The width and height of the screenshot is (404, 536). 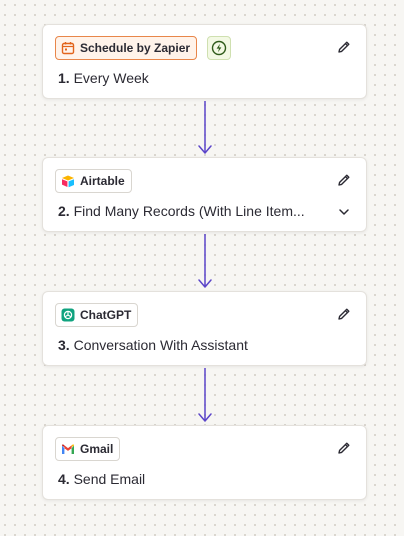 I want to click on gmail-icon, so click(x=68, y=449).